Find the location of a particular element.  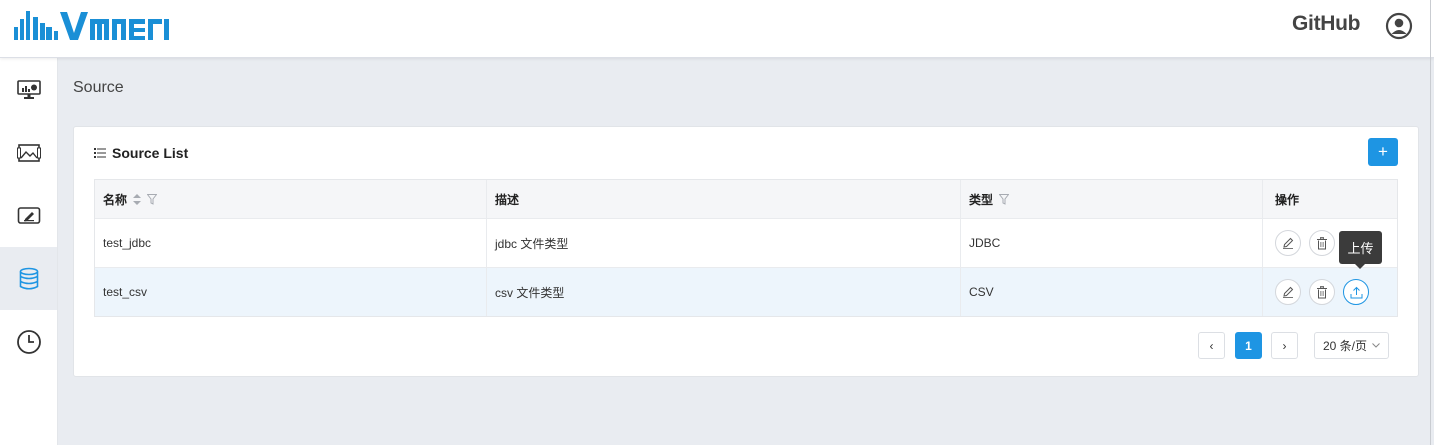

page-1-button: 1 is located at coordinates (1248, 345).